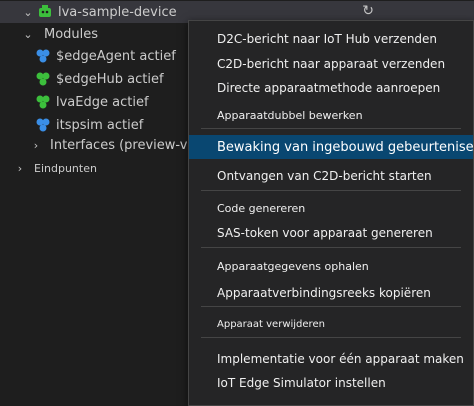 The image size is (474, 406). I want to click on tree-item-module: lvaEdge actief, so click(74, 102).